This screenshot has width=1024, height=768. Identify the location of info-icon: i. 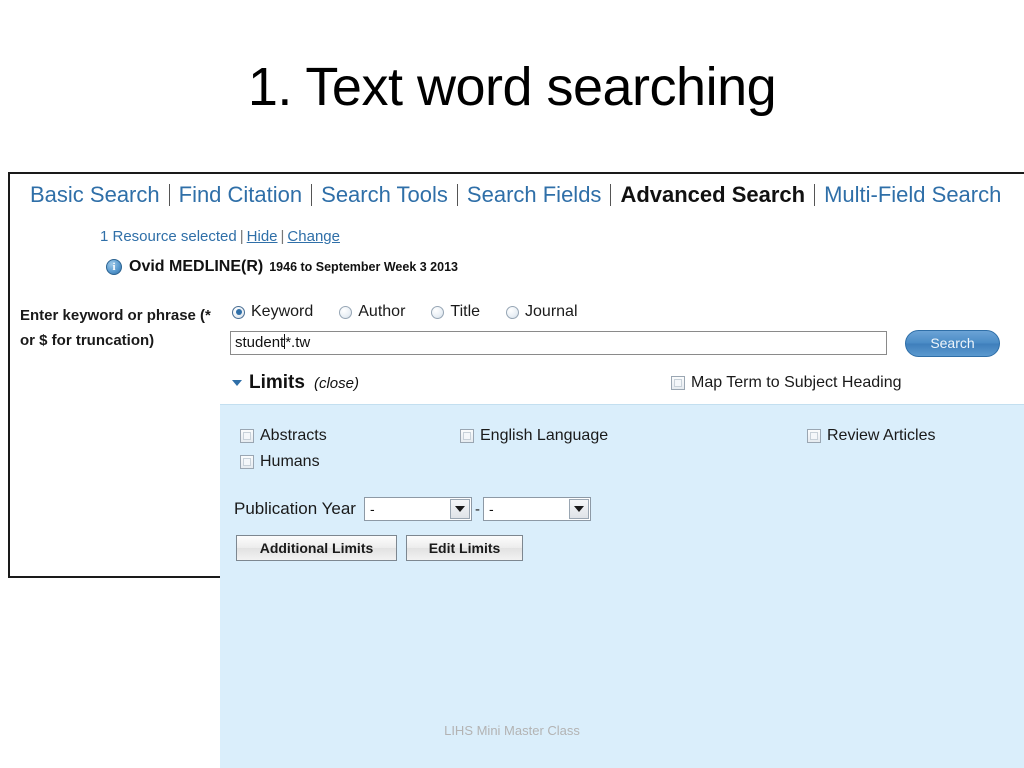
(114, 267).